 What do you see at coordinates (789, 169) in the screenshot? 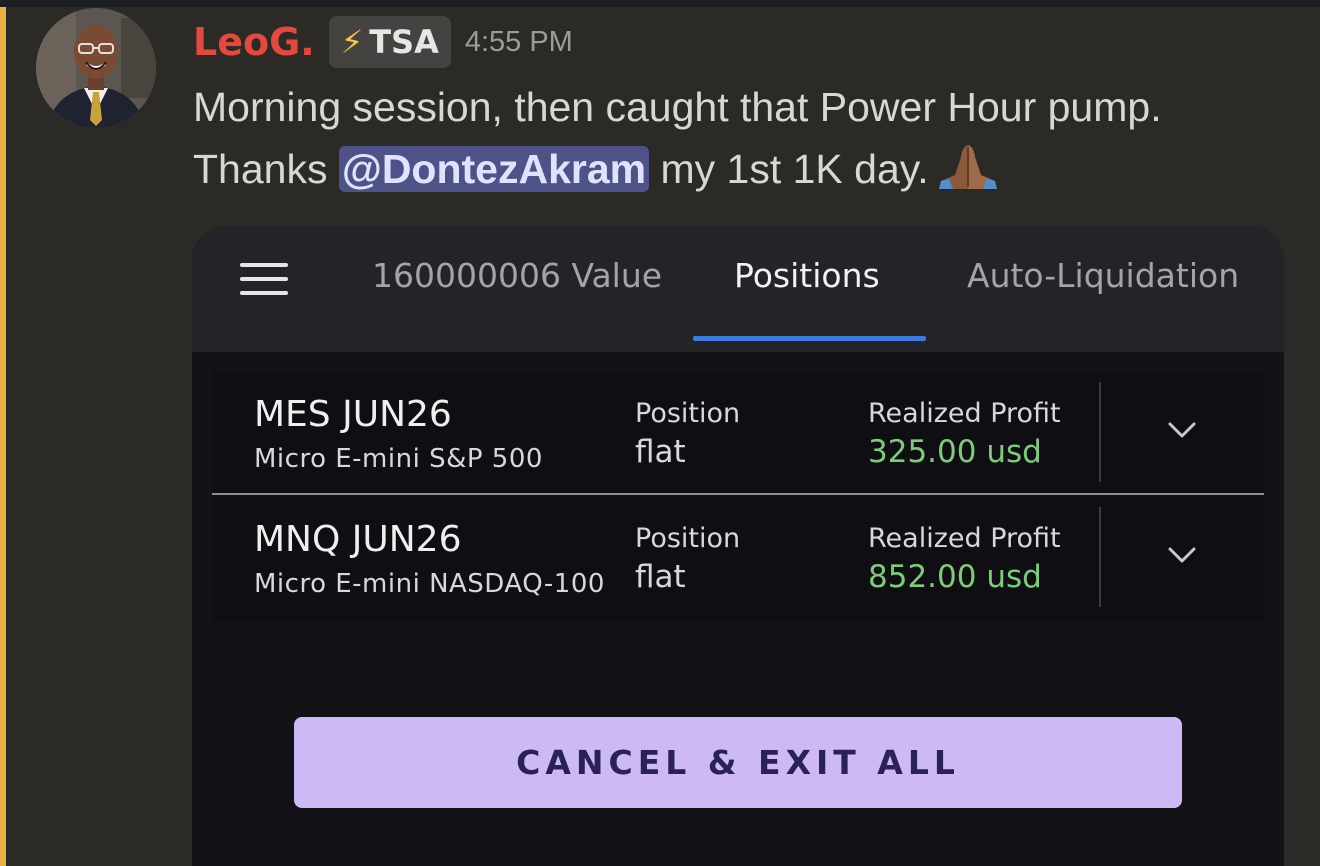
I see `message-text-after-mention: my 1st 1K day.` at bounding box center [789, 169].